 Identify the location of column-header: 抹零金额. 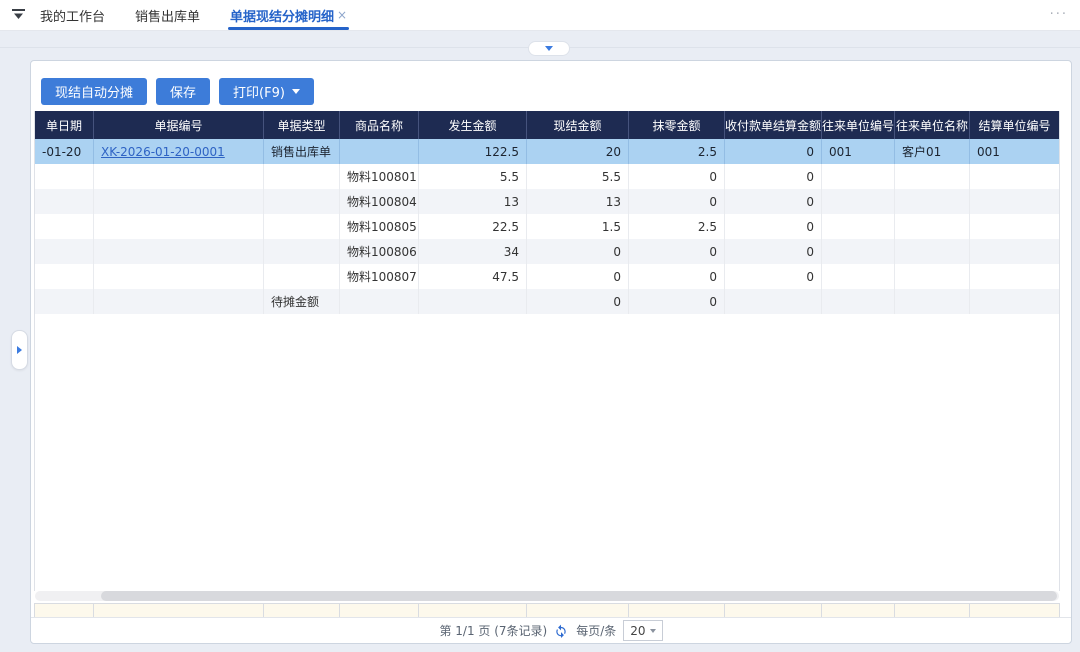
(677, 125).